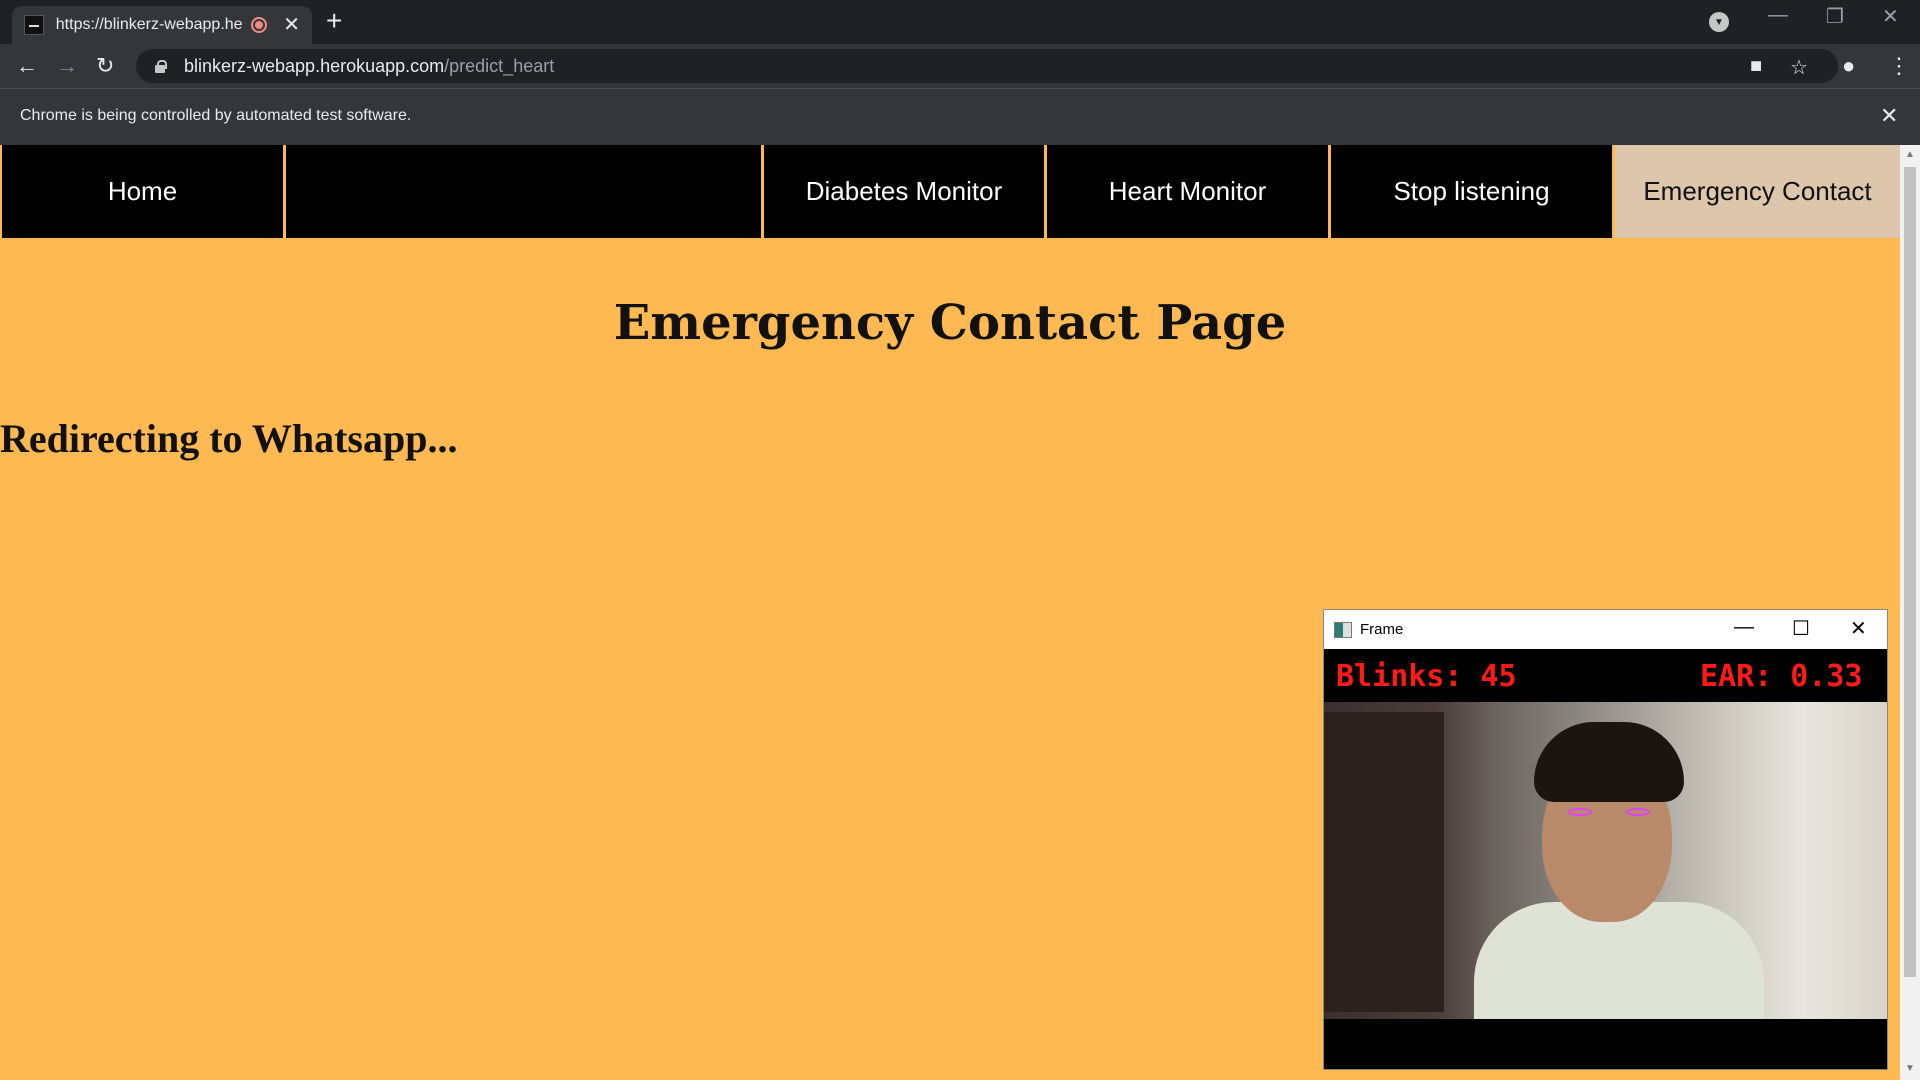  What do you see at coordinates (1910, 572) in the screenshot?
I see `scroll-thumb` at bounding box center [1910, 572].